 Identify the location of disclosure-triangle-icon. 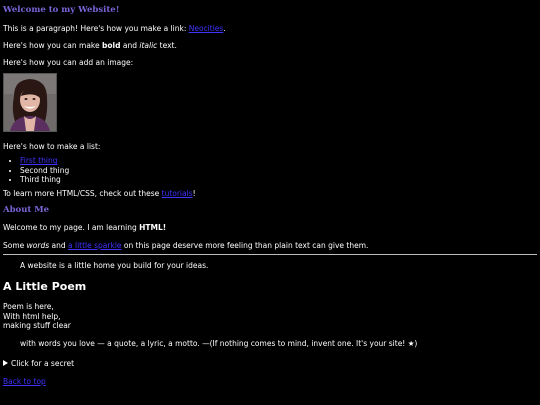
(5, 363).